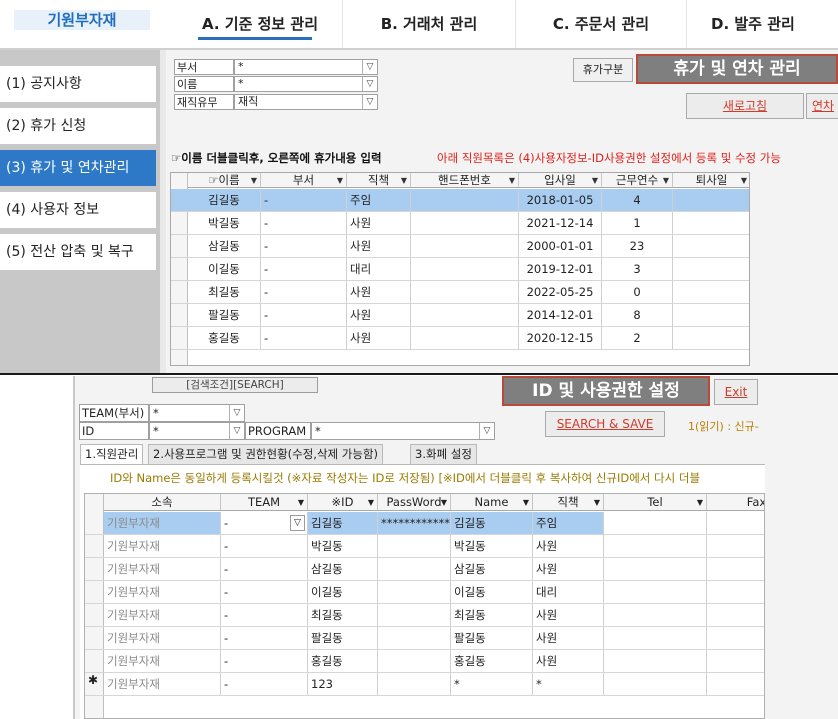 This screenshot has width=838, height=719. I want to click on tab-staff-management: 1.직원관리, so click(112, 454).